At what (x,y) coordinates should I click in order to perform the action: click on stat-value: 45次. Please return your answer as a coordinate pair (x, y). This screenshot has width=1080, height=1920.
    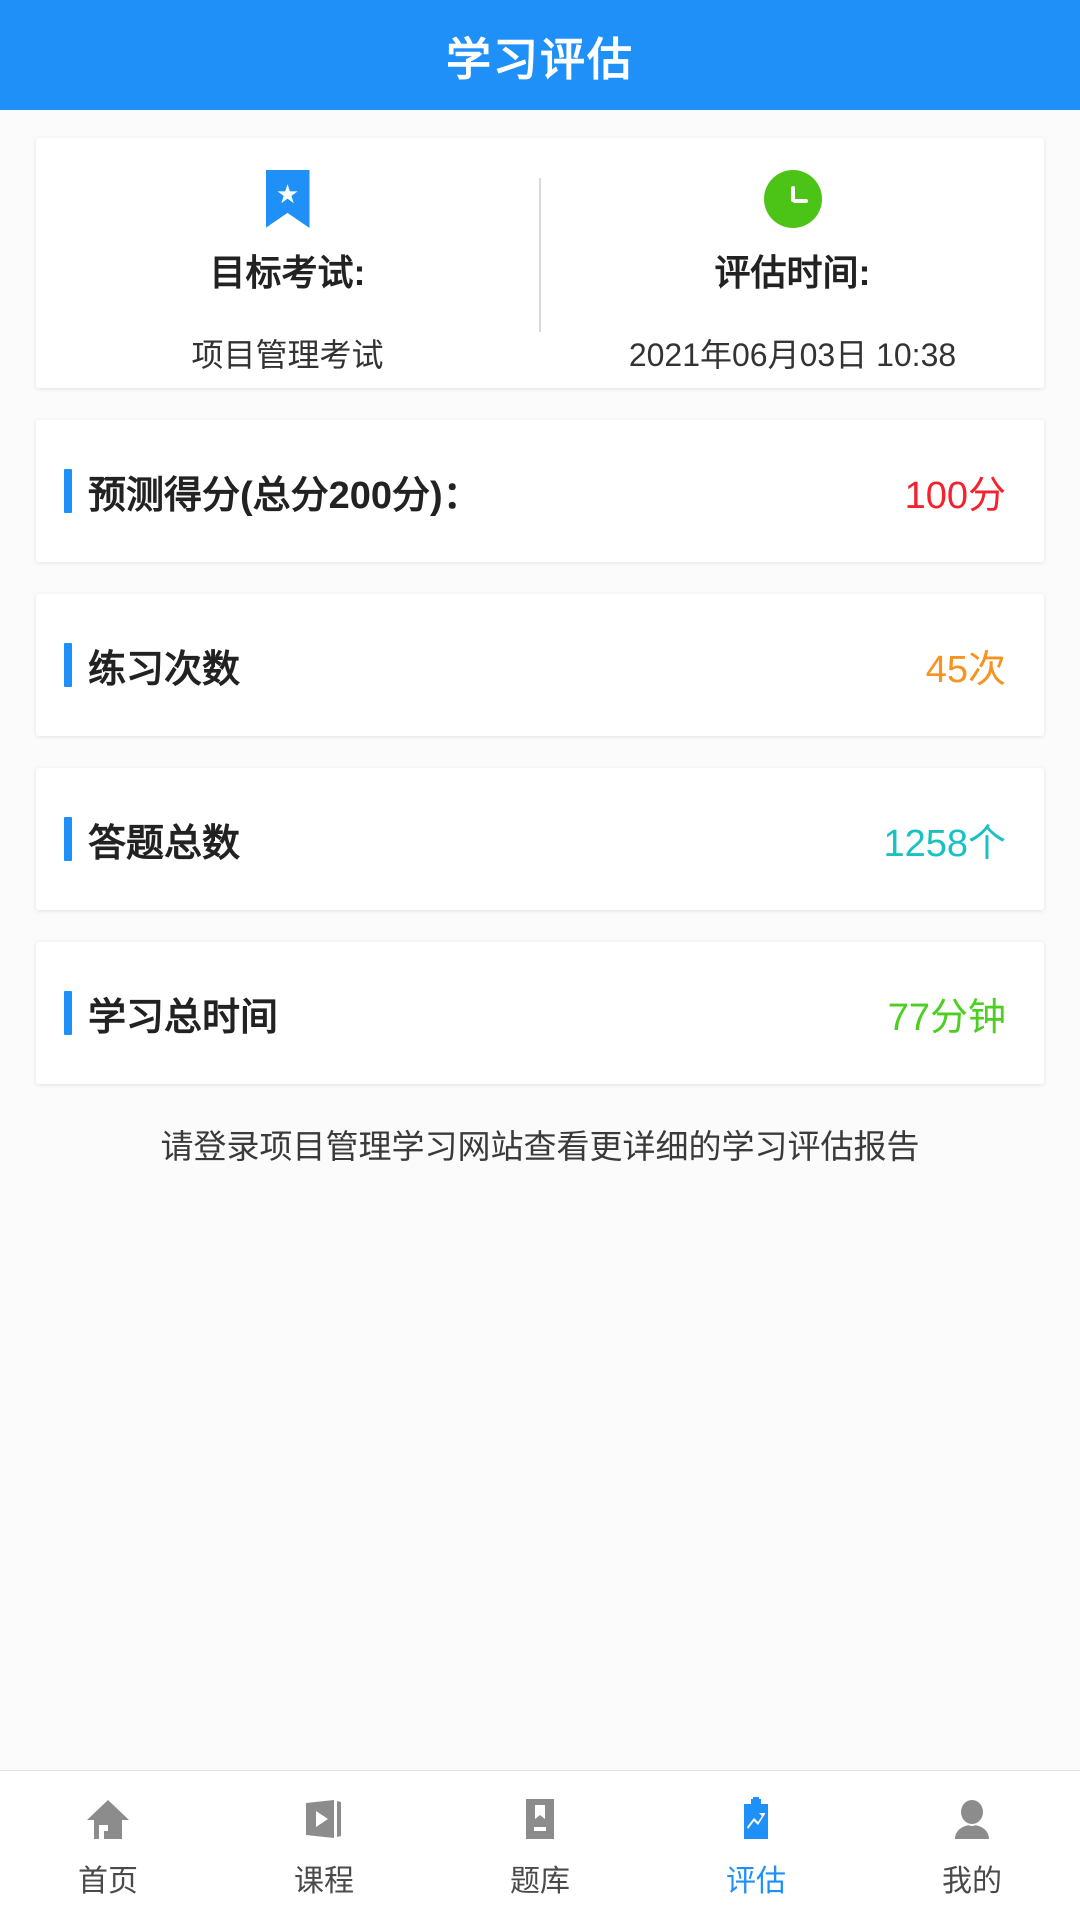
    Looking at the image, I should click on (965, 669).